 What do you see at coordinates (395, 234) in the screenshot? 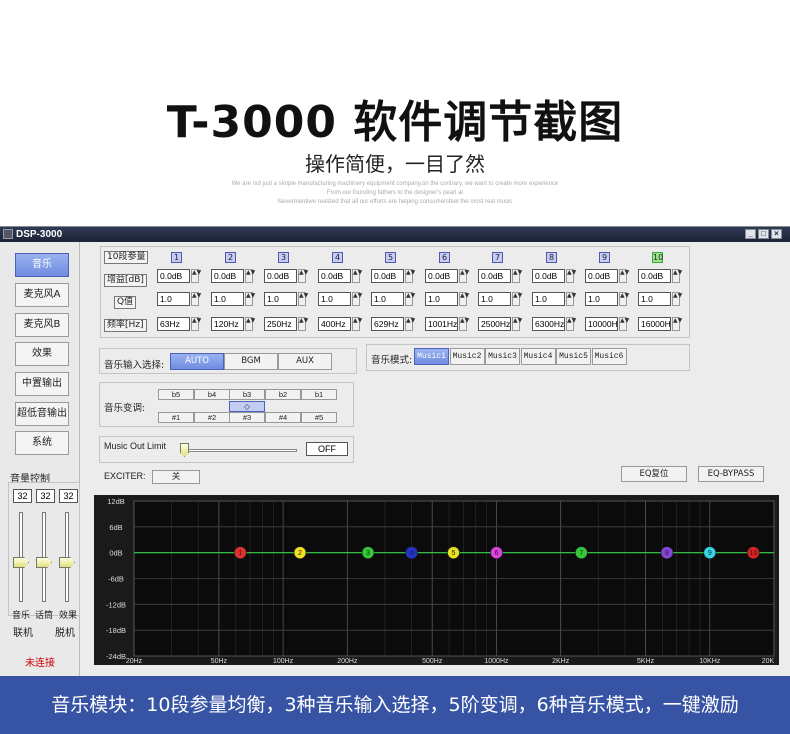
I see `title-bar: DSP-3000 _ □ ×` at bounding box center [395, 234].